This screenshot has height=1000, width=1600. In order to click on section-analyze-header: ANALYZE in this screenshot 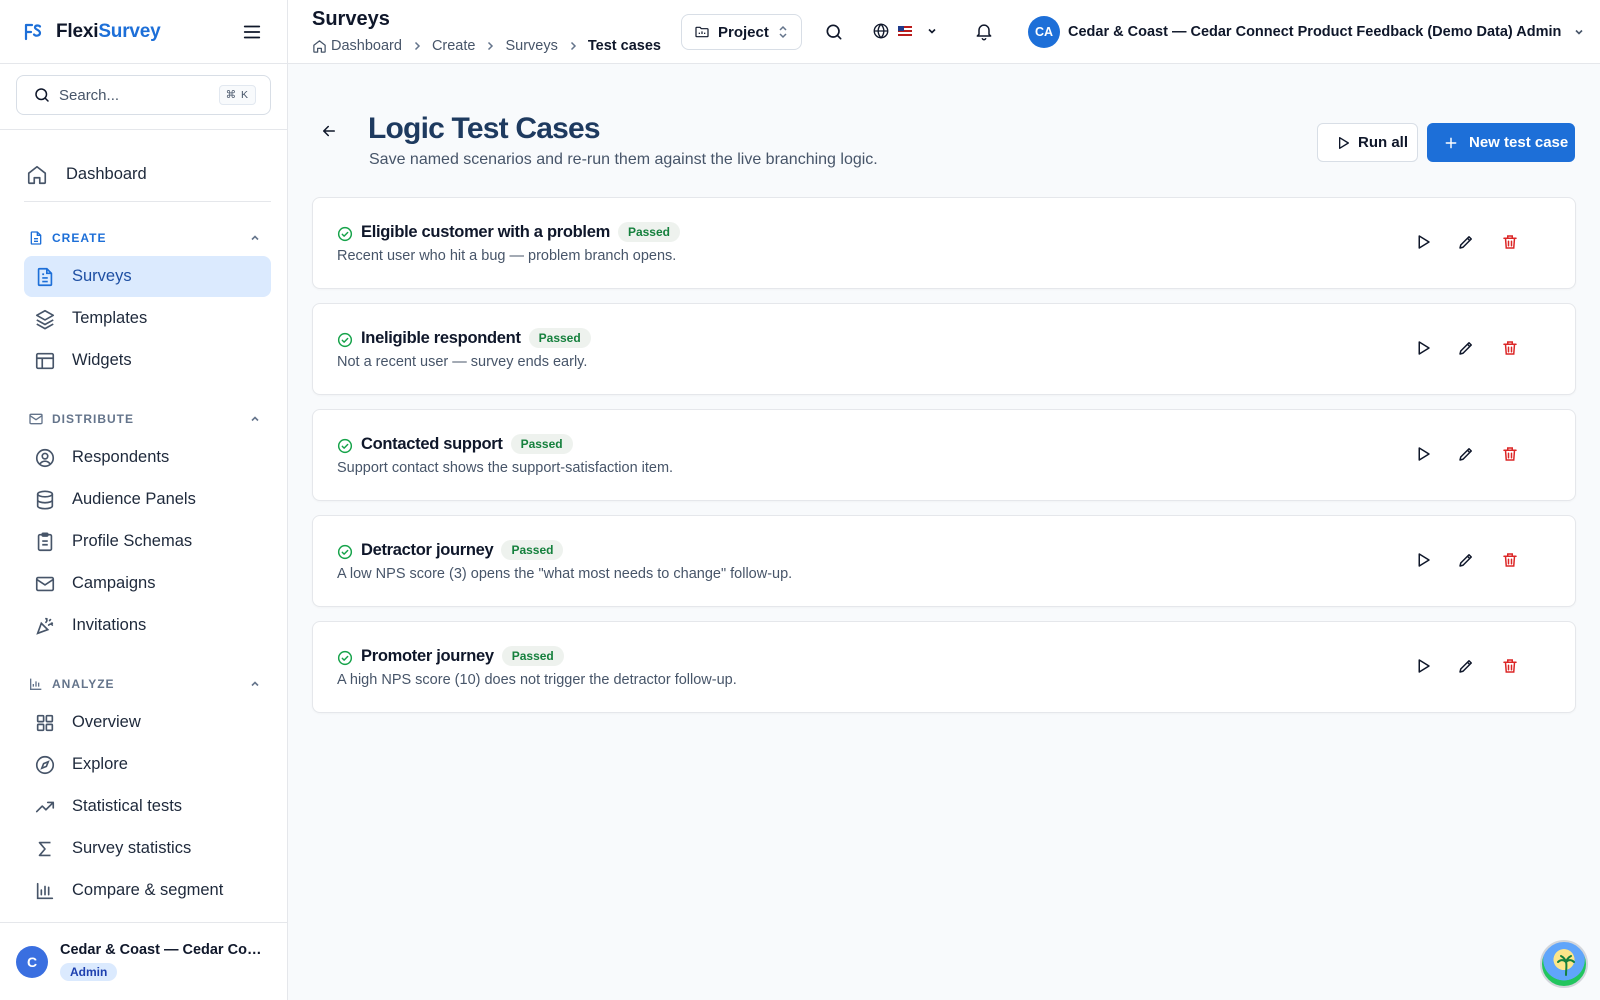, I will do `click(147, 684)`.